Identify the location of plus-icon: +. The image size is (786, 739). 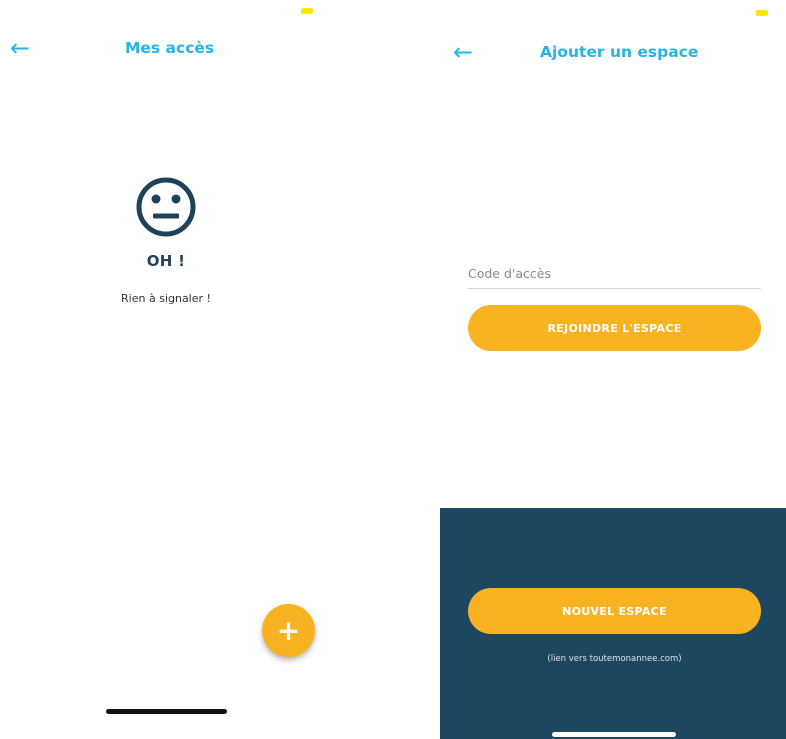
(288, 630).